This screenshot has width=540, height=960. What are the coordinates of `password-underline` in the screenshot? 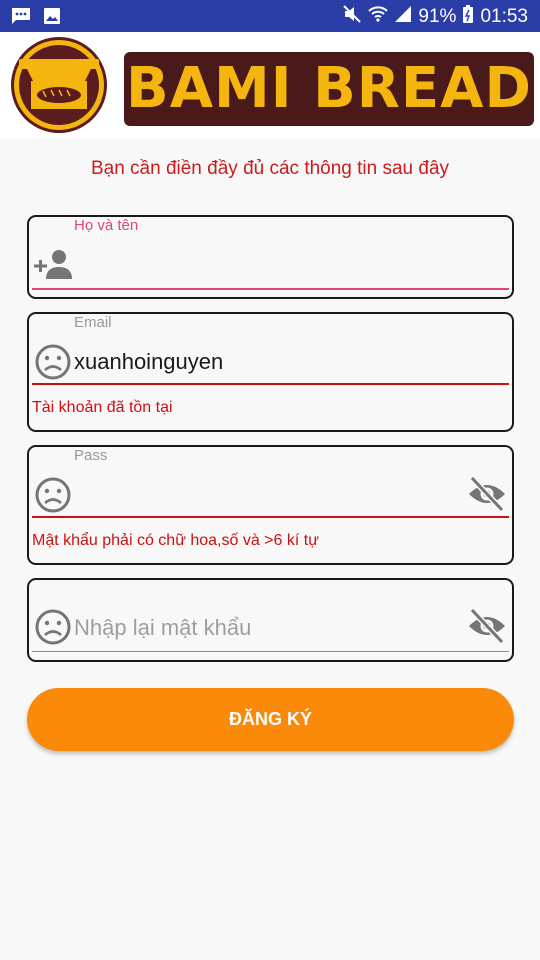 It's located at (270, 517).